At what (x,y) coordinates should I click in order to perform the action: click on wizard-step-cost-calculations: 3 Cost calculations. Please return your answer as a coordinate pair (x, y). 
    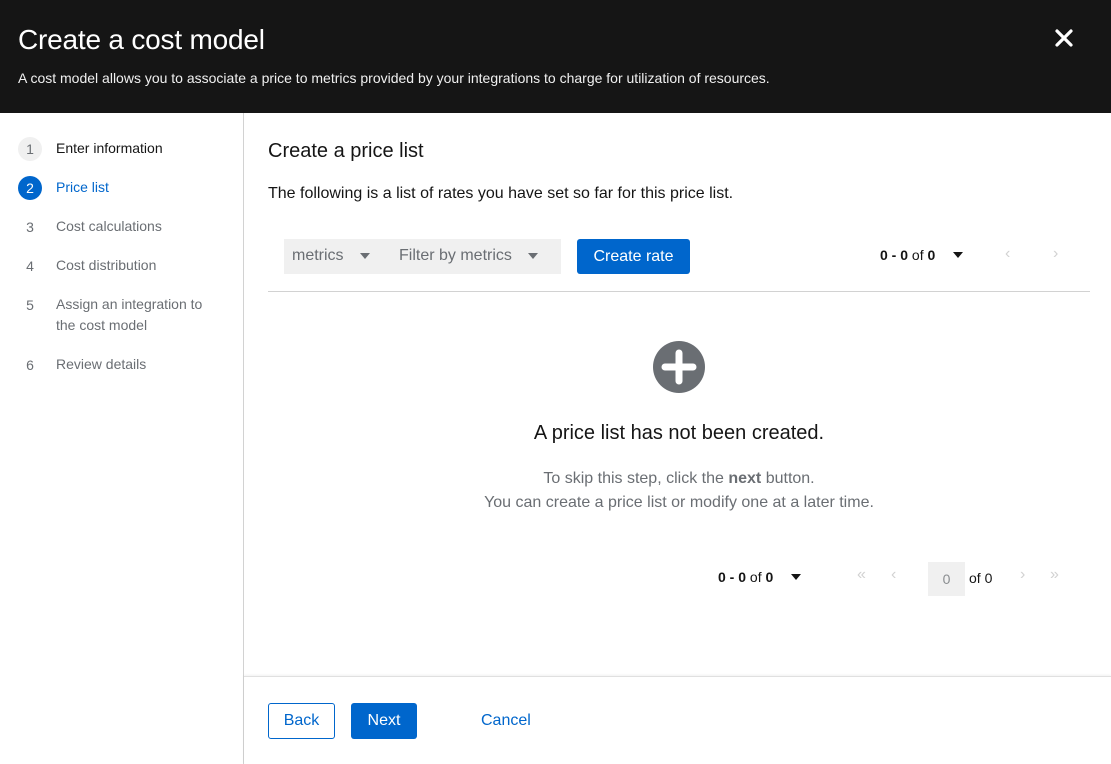
    Looking at the image, I should click on (117, 227).